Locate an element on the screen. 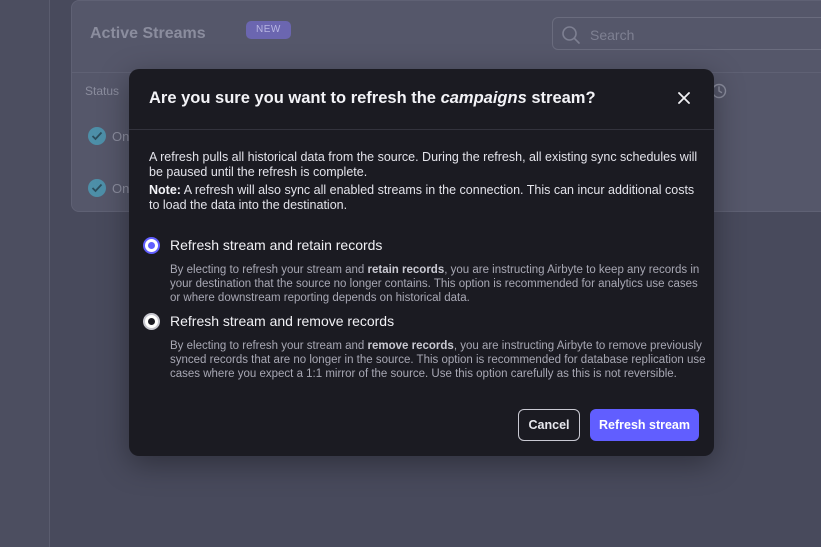 The image size is (821, 547). radio-retain-records is located at coordinates (151, 245).